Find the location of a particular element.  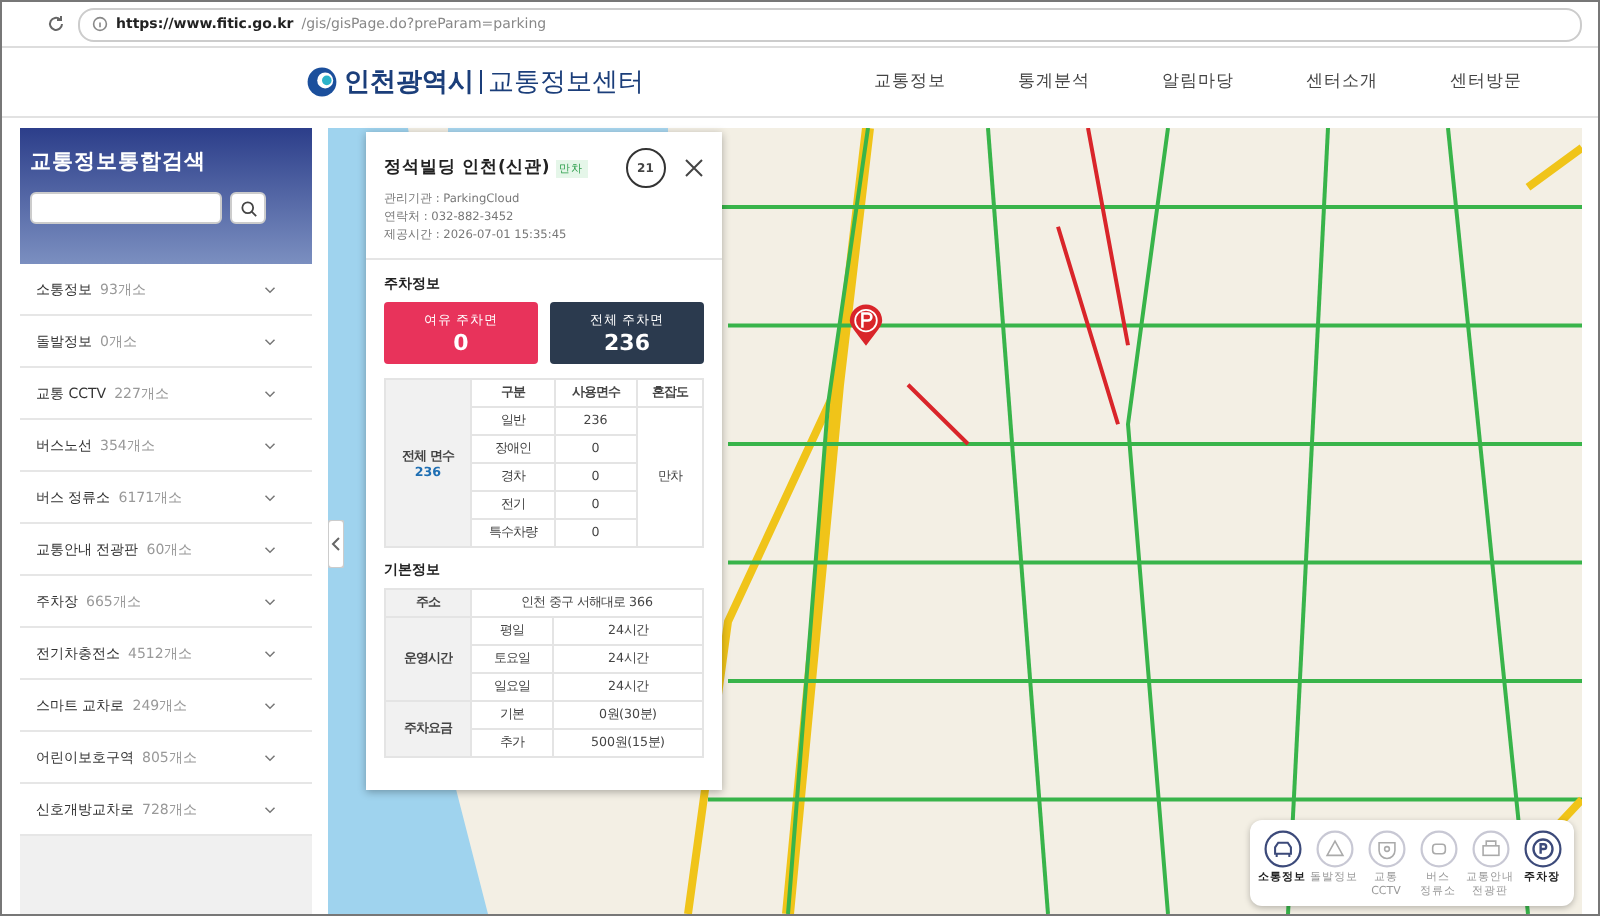

search-field is located at coordinates (126, 208).